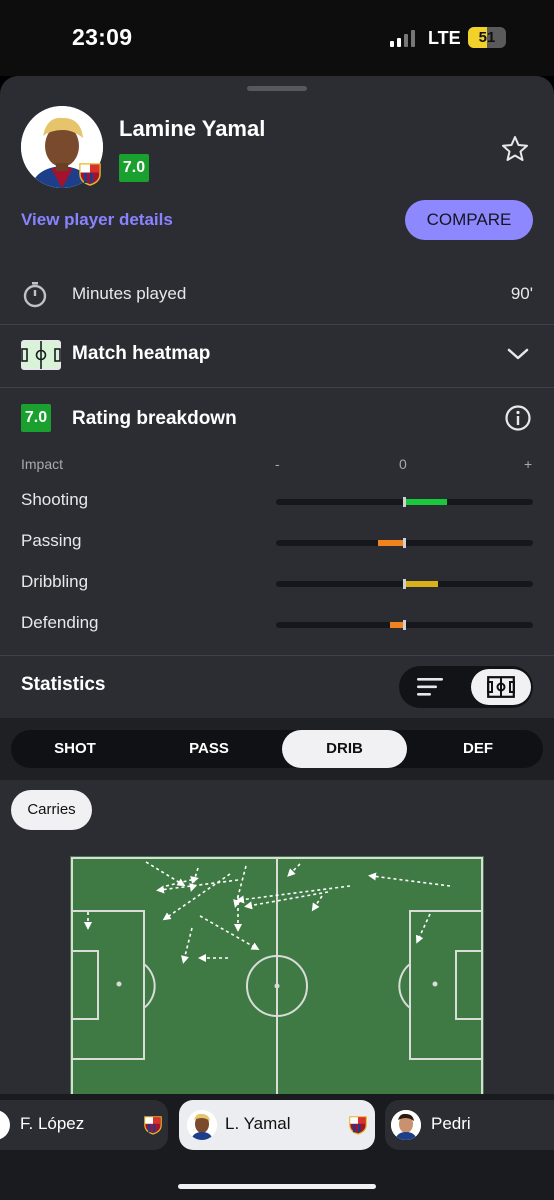 Image resolution: width=554 pixels, height=1200 pixels. Describe the element at coordinates (444, 38) in the screenshot. I see `network-label: LTE` at that location.